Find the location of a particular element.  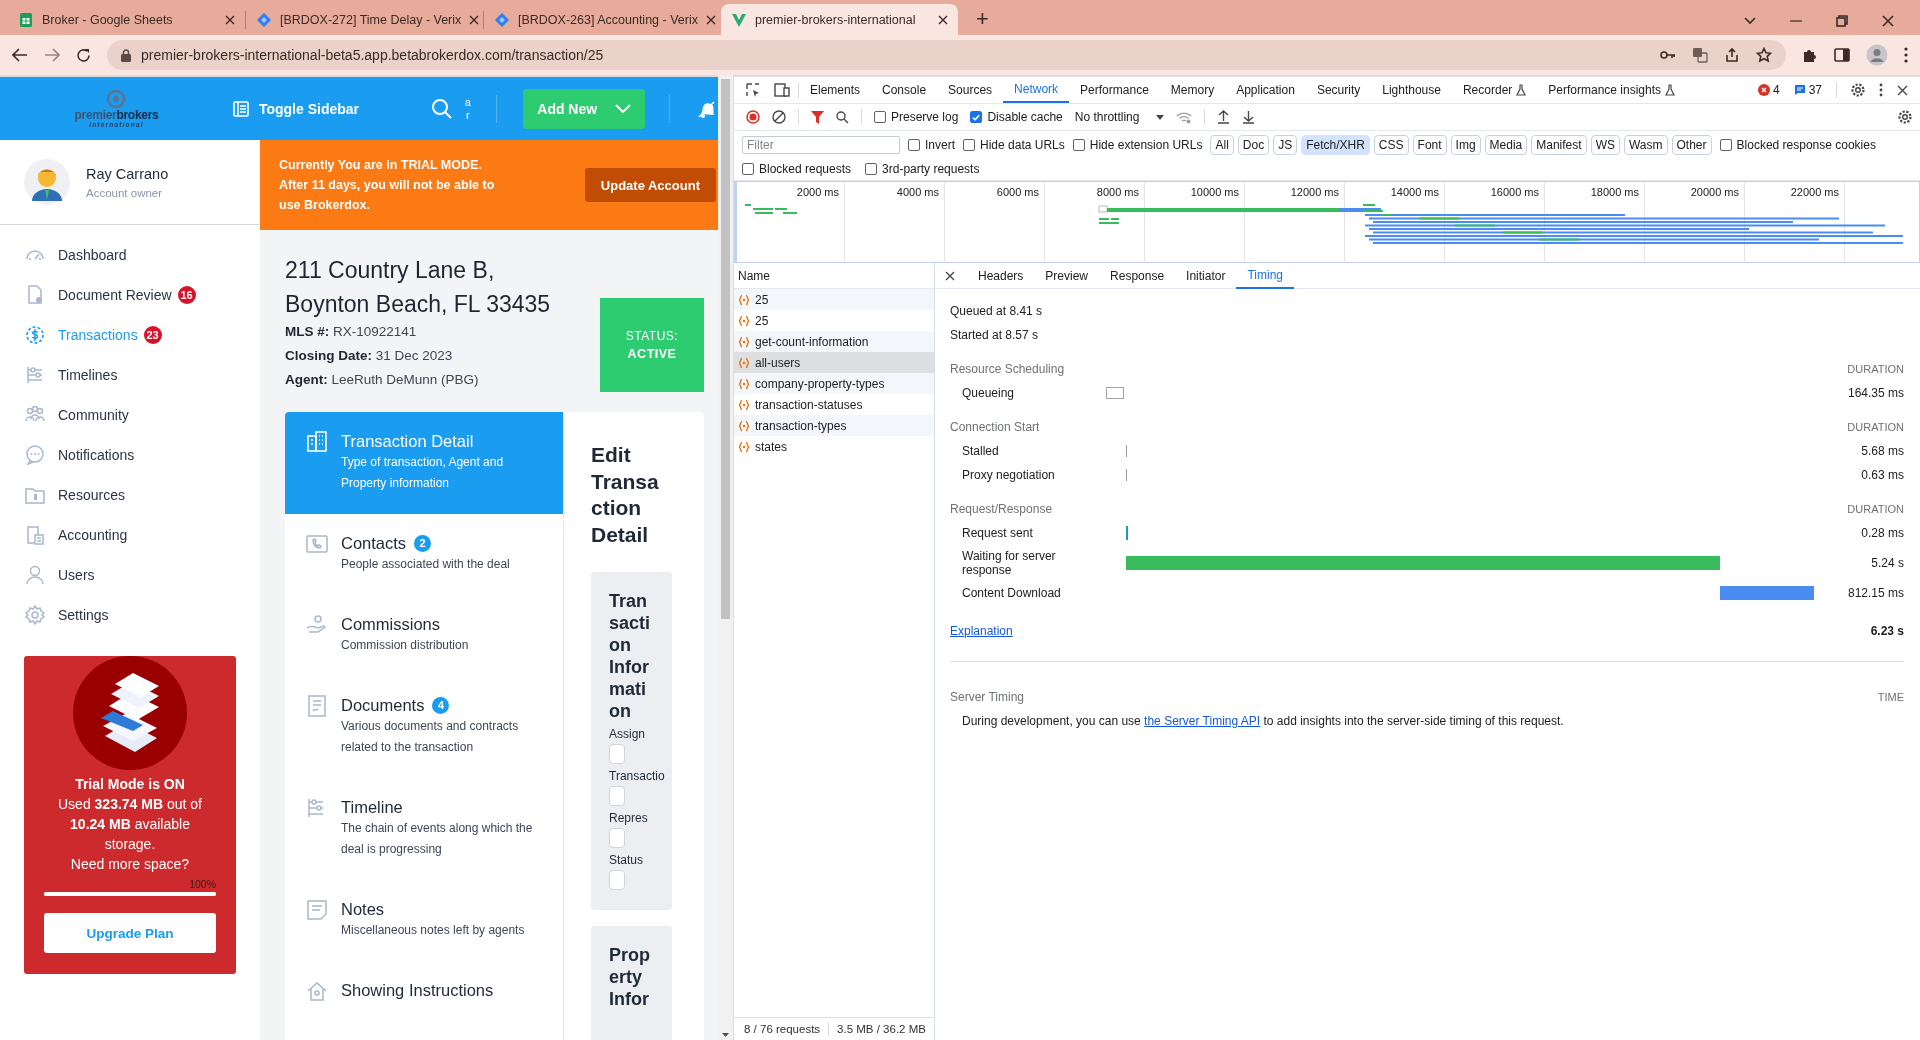

section-tab: Documents 4 Various documents and contracts related to the transaction is located at coordinates (424, 727).